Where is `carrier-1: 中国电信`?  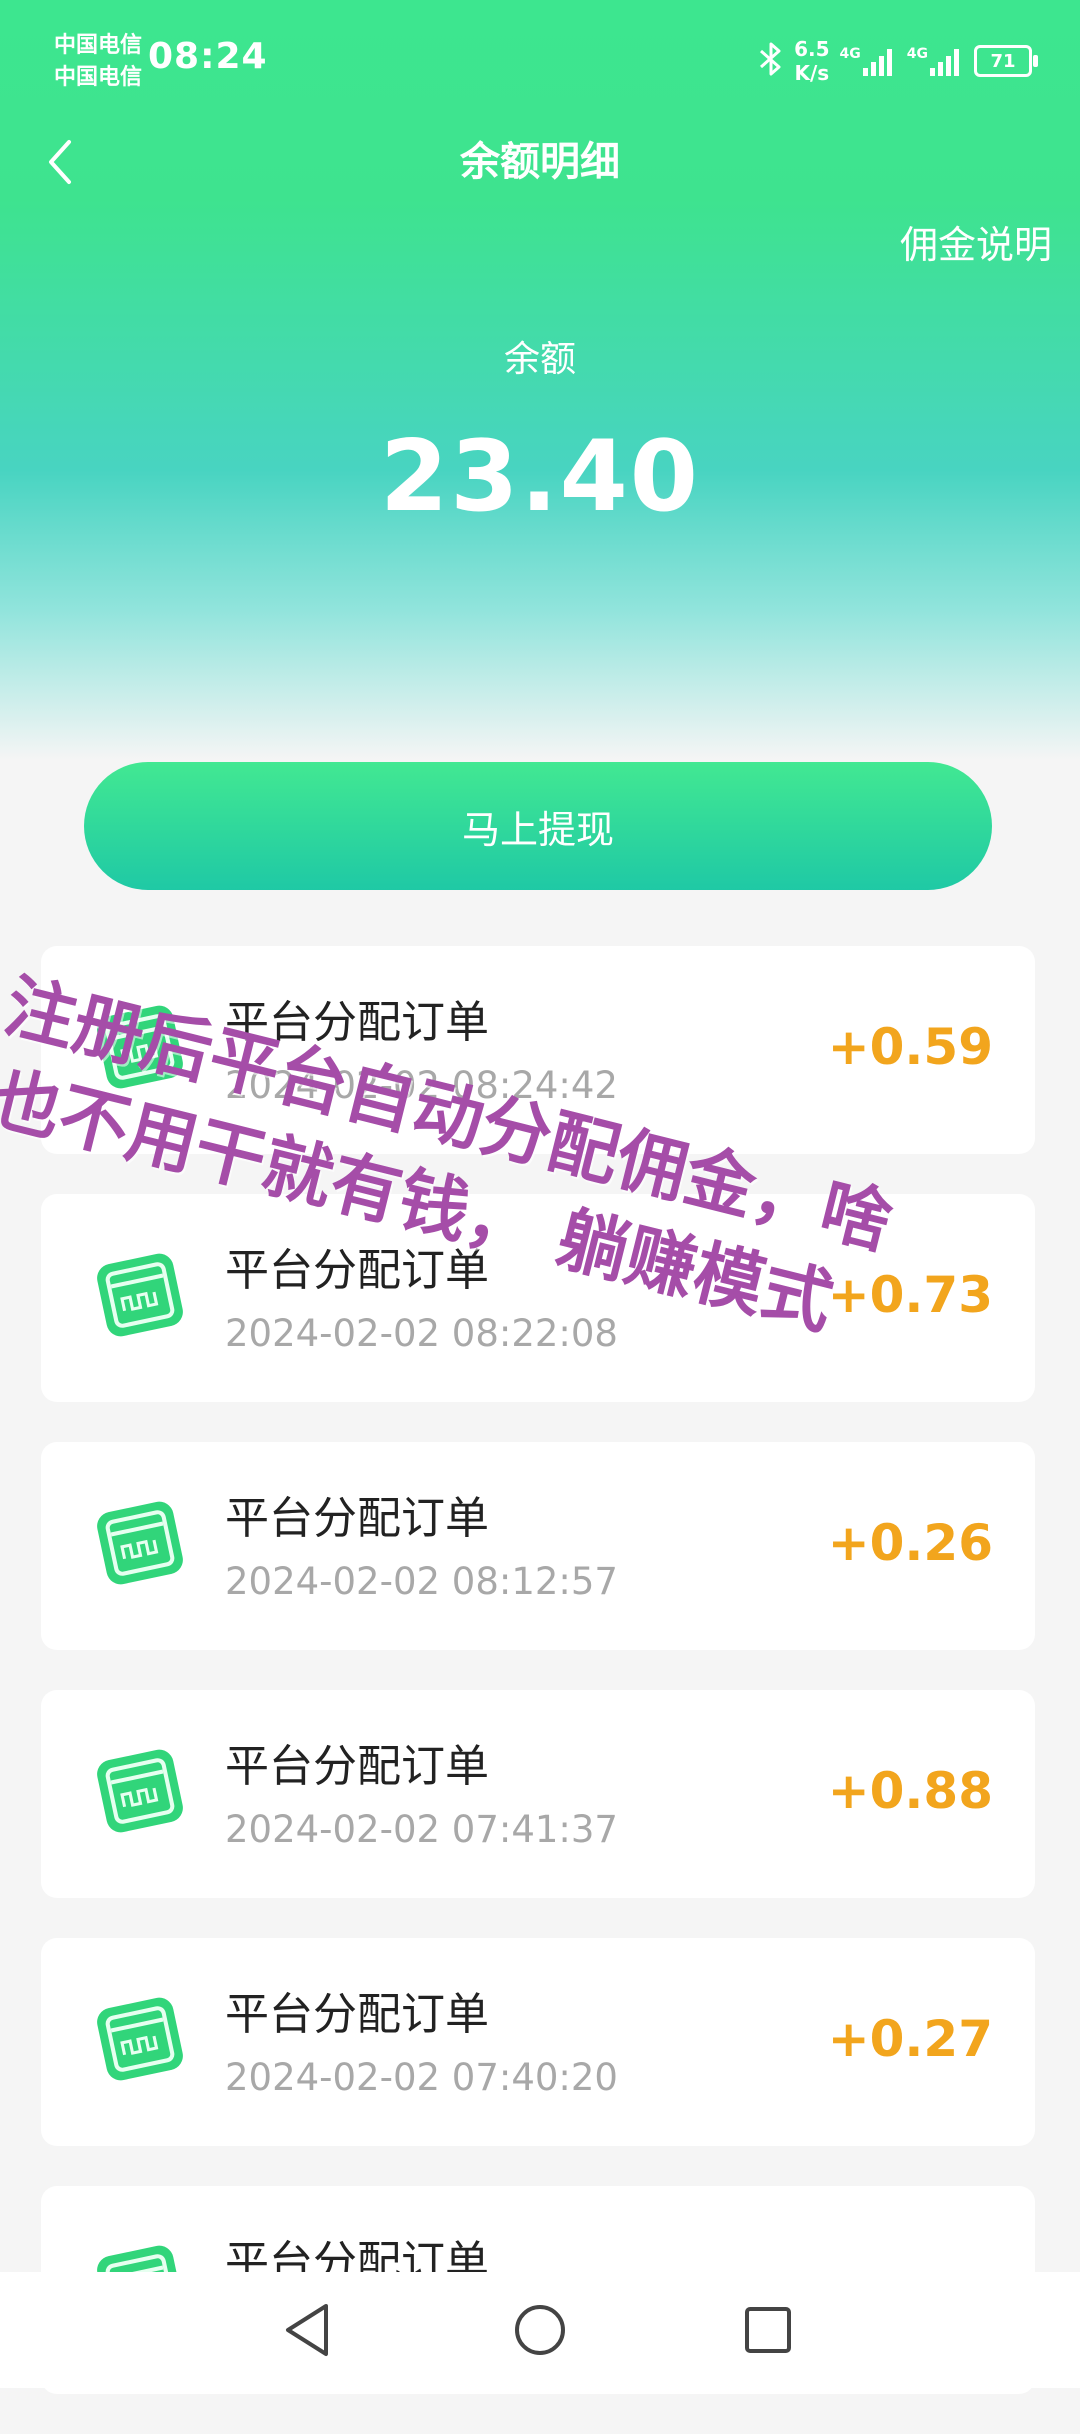
carrier-1: 中国电信 is located at coordinates (98, 45).